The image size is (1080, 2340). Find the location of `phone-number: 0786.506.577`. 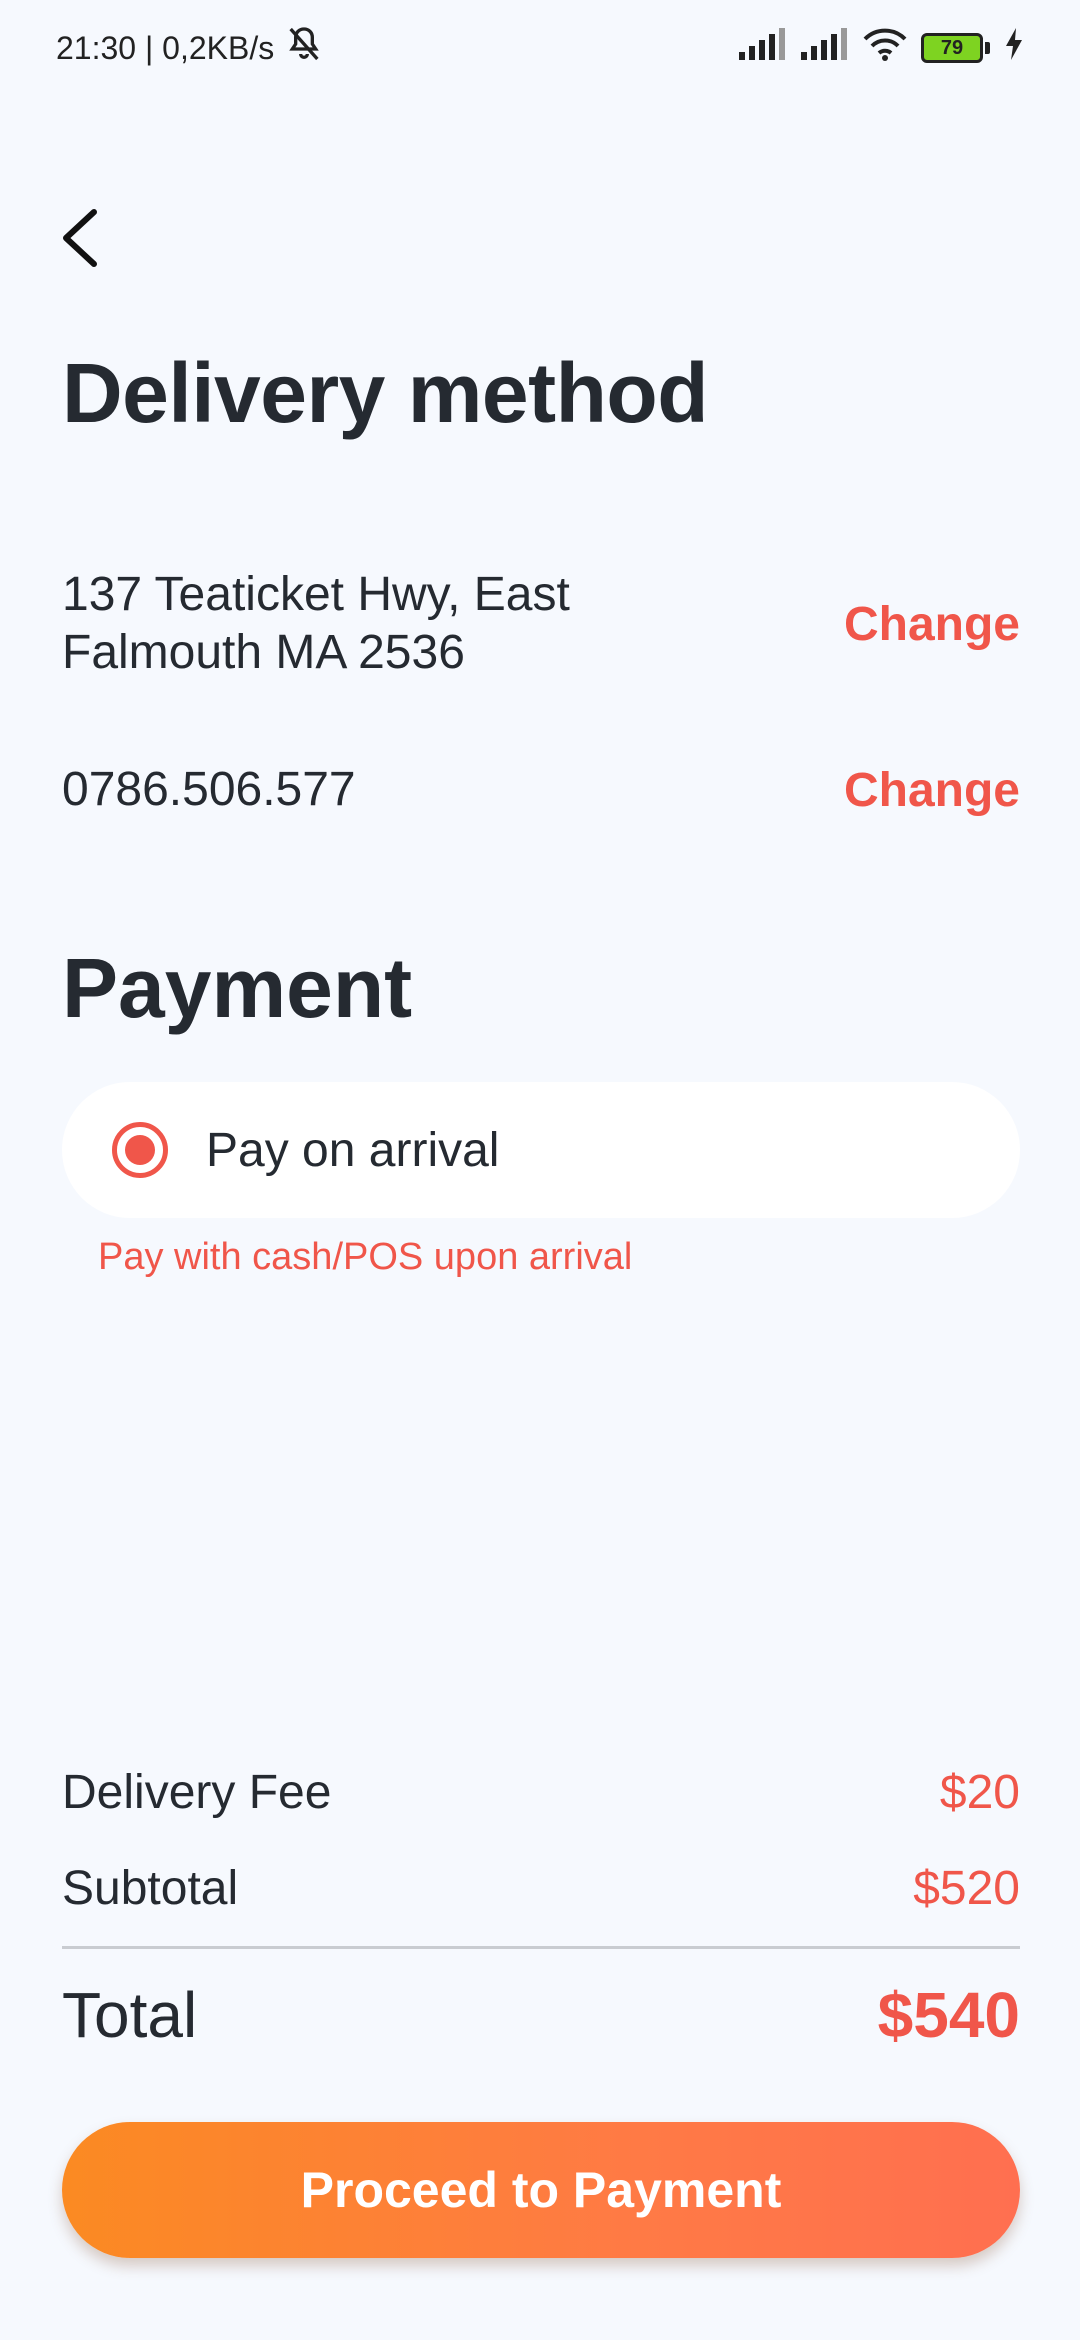

phone-number: 0786.506.577 is located at coordinates (209, 789).